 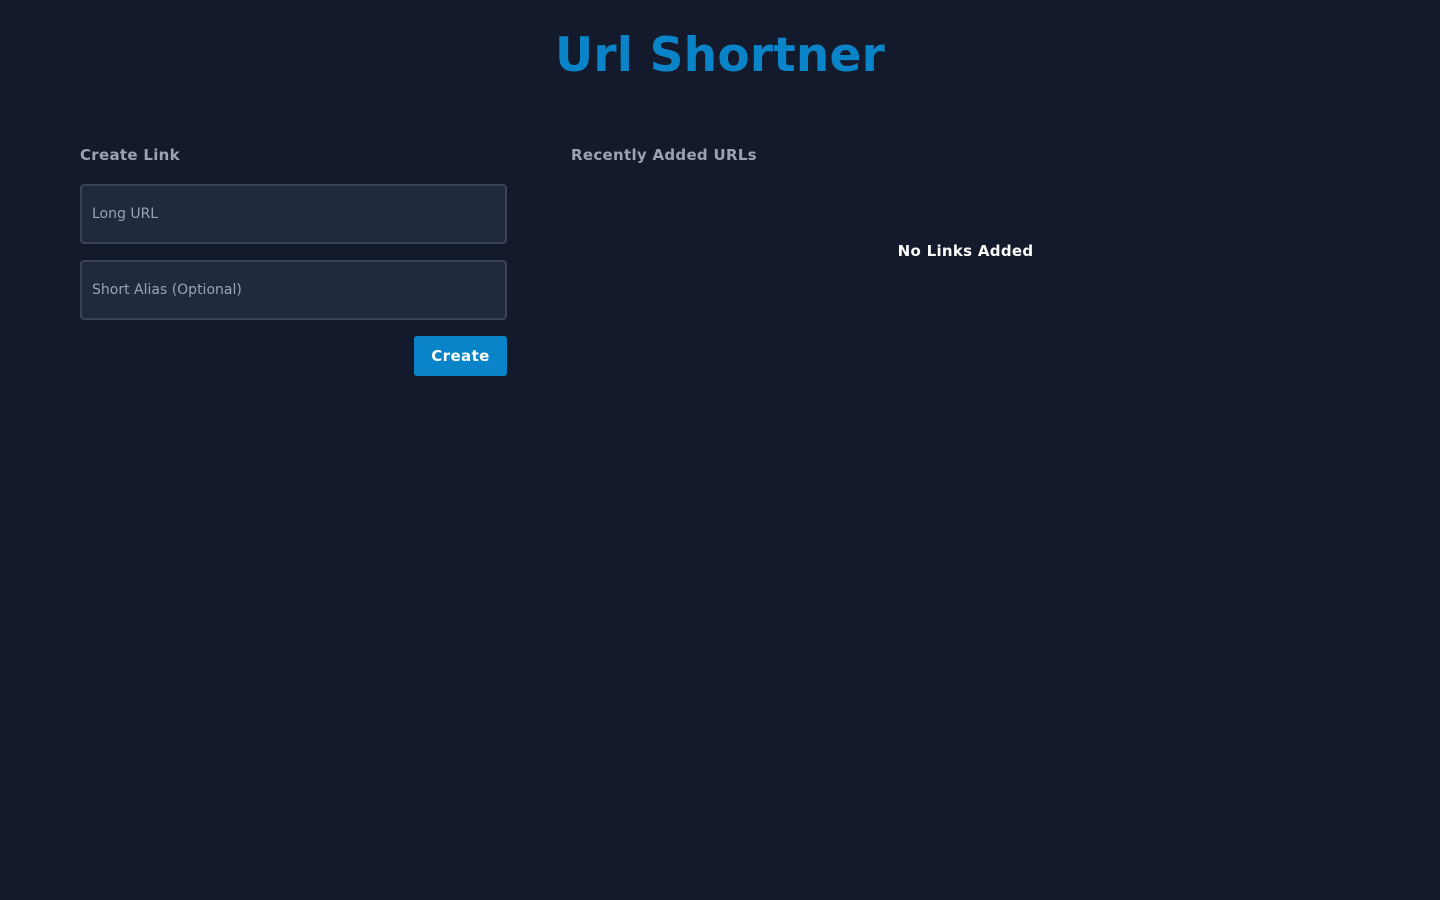 What do you see at coordinates (293, 214) in the screenshot?
I see `long-url-input` at bounding box center [293, 214].